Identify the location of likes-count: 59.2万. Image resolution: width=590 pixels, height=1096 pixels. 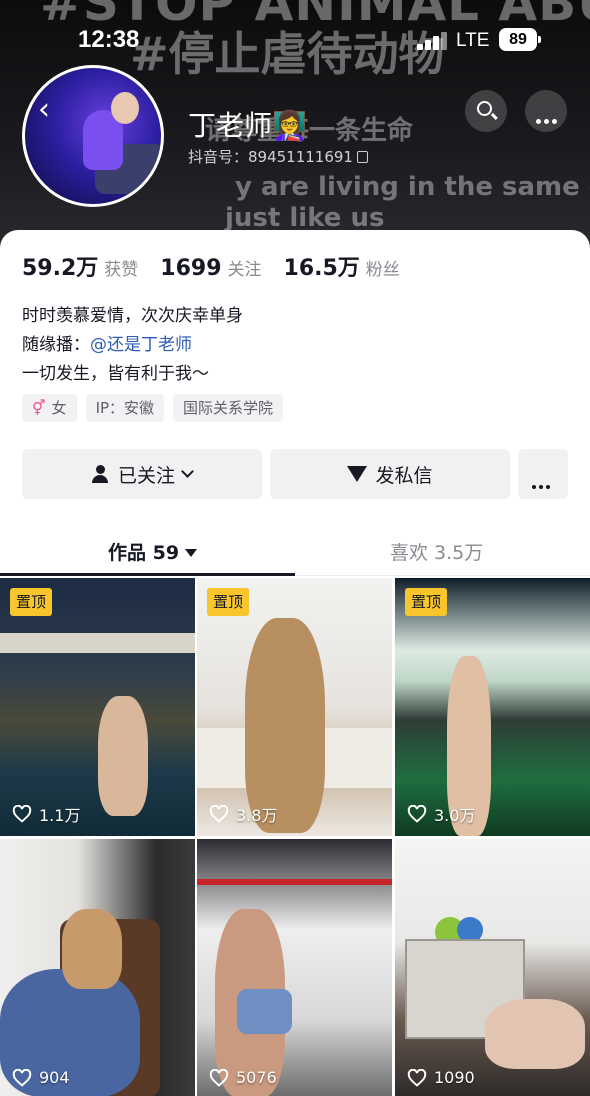
(60, 266).